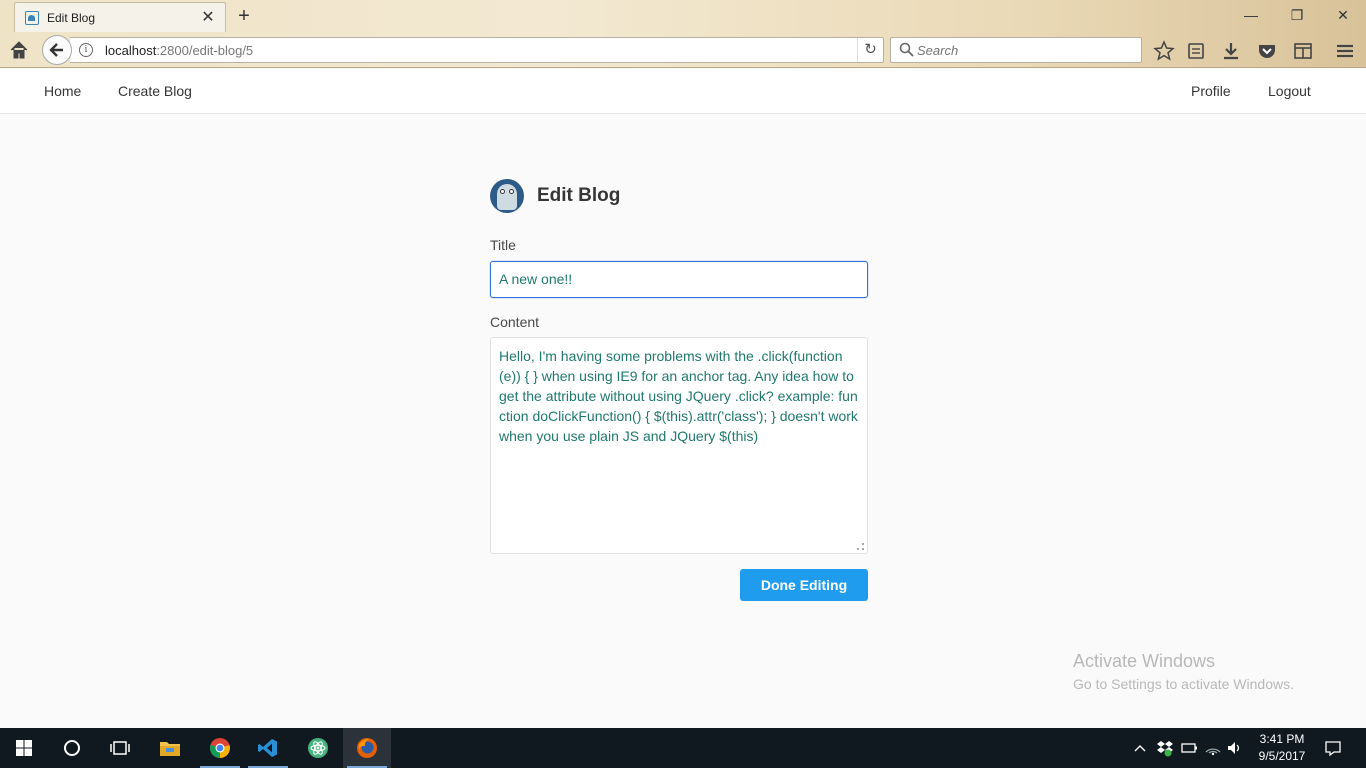  Describe the element at coordinates (244, 16) in the screenshot. I see `new-tab-icon: +` at that location.